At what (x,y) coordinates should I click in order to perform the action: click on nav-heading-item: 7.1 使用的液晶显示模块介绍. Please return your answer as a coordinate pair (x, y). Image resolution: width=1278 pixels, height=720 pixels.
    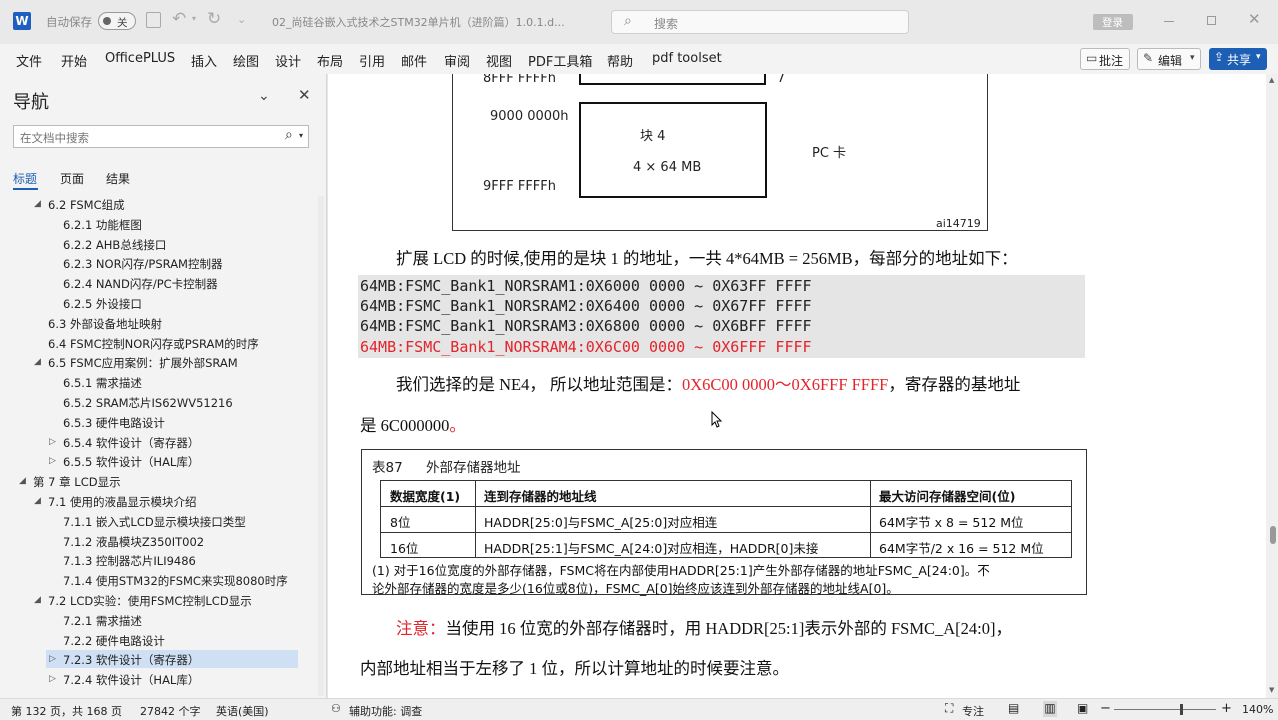
    Looking at the image, I should click on (122, 502).